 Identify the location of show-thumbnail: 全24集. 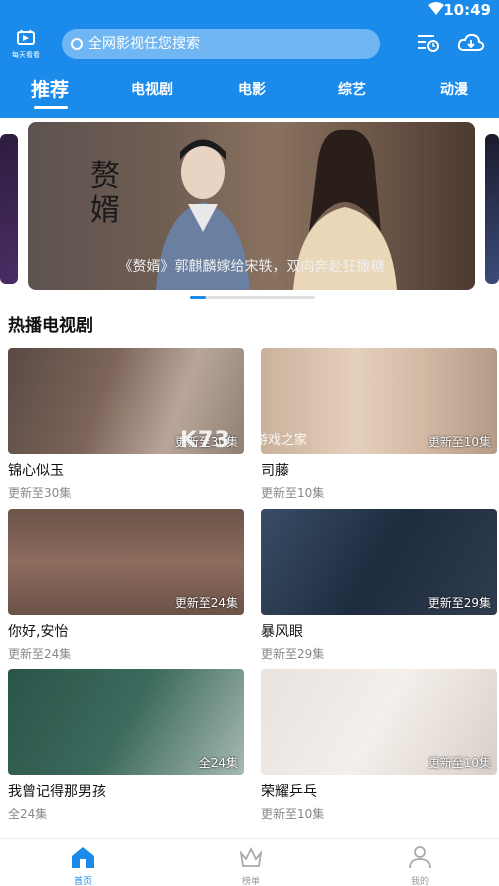
(126, 722).